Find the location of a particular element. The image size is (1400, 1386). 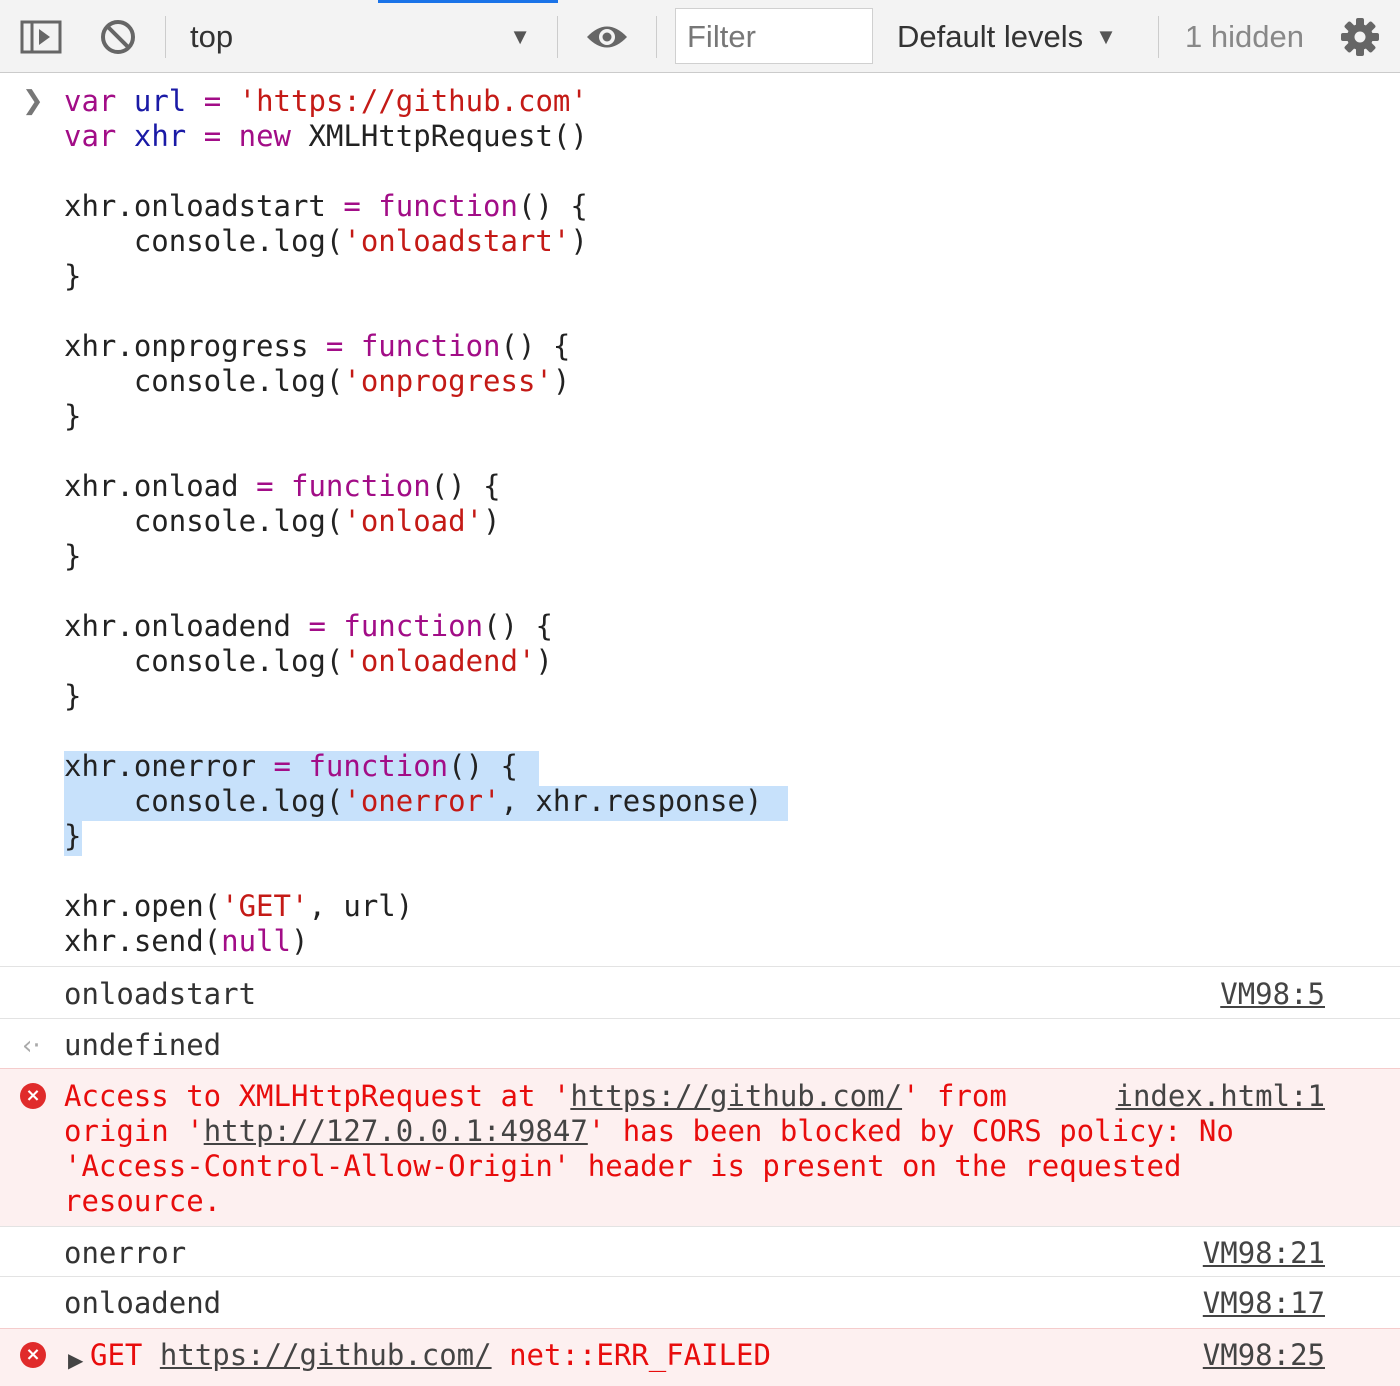

code-line: xhr.onloadstart = function() { is located at coordinates (326, 206).